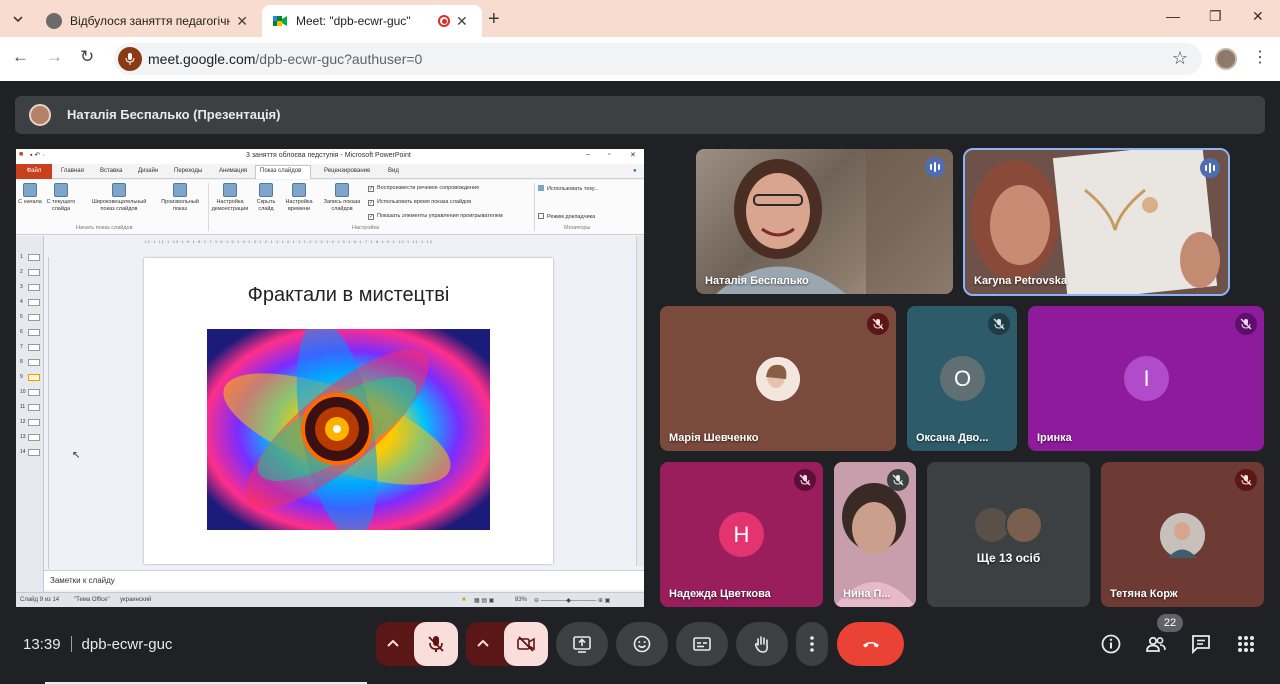 The height and width of the screenshot is (684, 1280). What do you see at coordinates (1020, 281) in the screenshot?
I see `participant-name: Karyna Petrovska` at bounding box center [1020, 281].